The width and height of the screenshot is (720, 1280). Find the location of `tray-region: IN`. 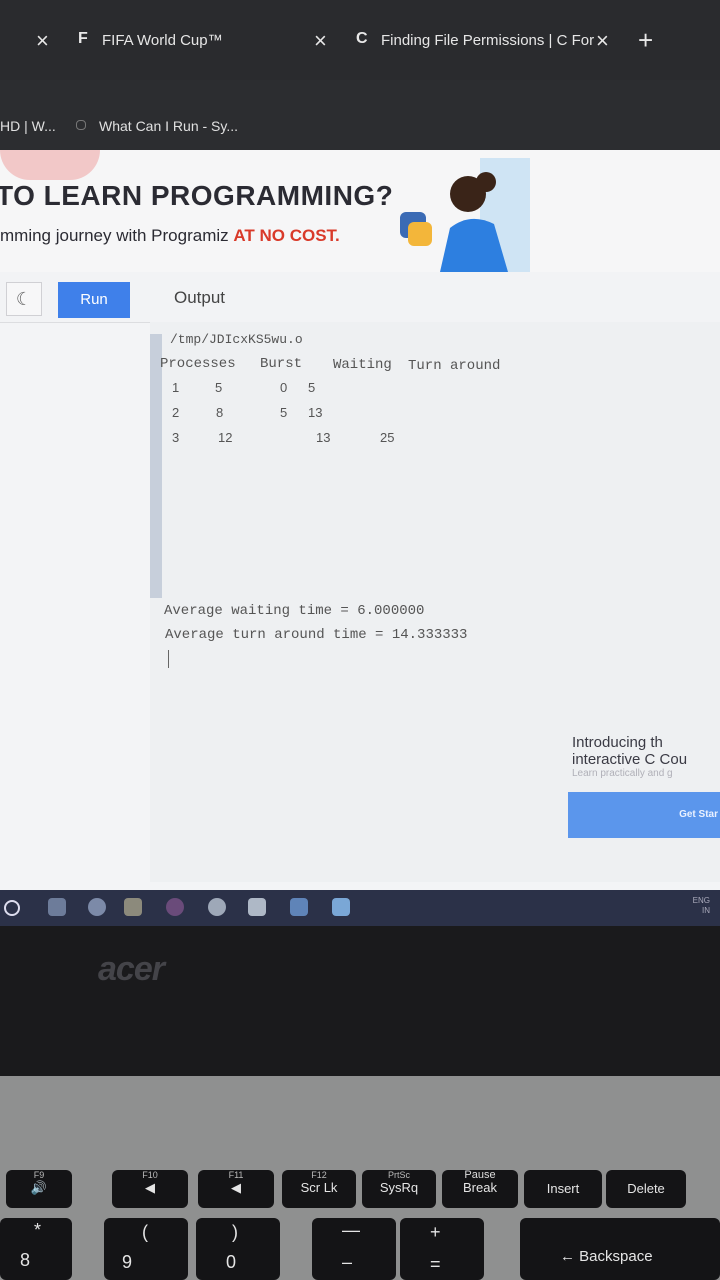

tray-region: IN is located at coordinates (706, 910).